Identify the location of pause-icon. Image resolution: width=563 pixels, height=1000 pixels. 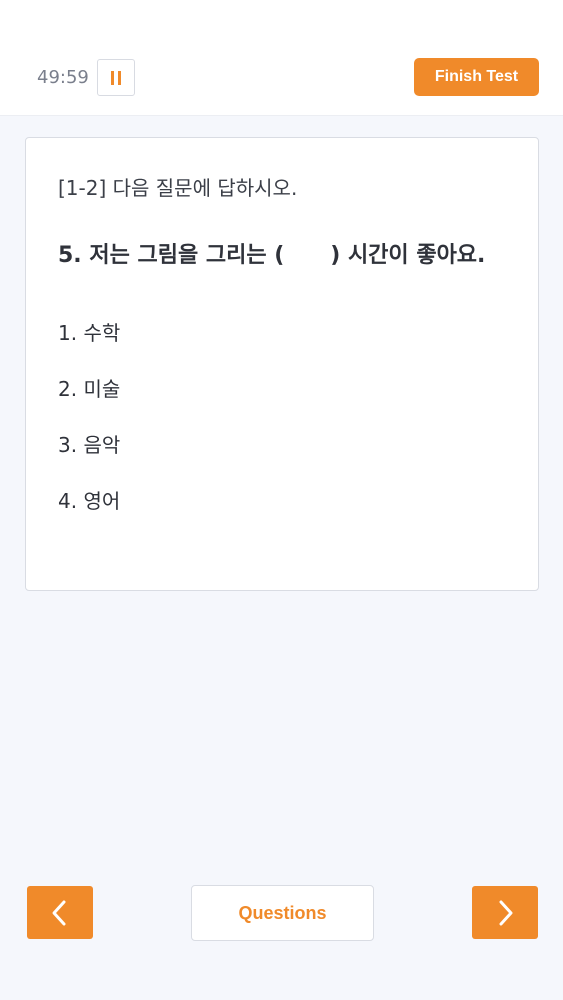
(116, 77).